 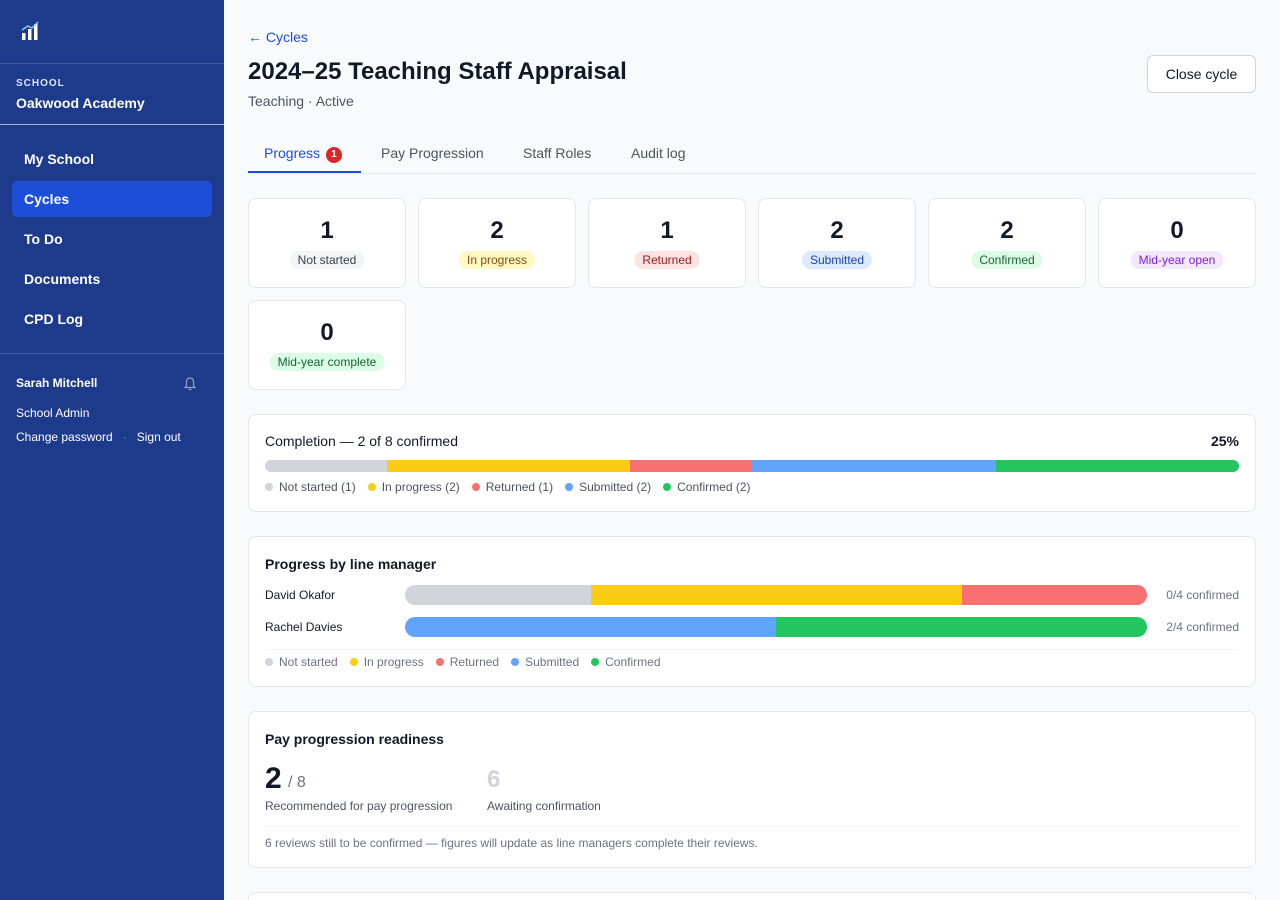 I want to click on manager-name: David Okafor, so click(x=300, y=595).